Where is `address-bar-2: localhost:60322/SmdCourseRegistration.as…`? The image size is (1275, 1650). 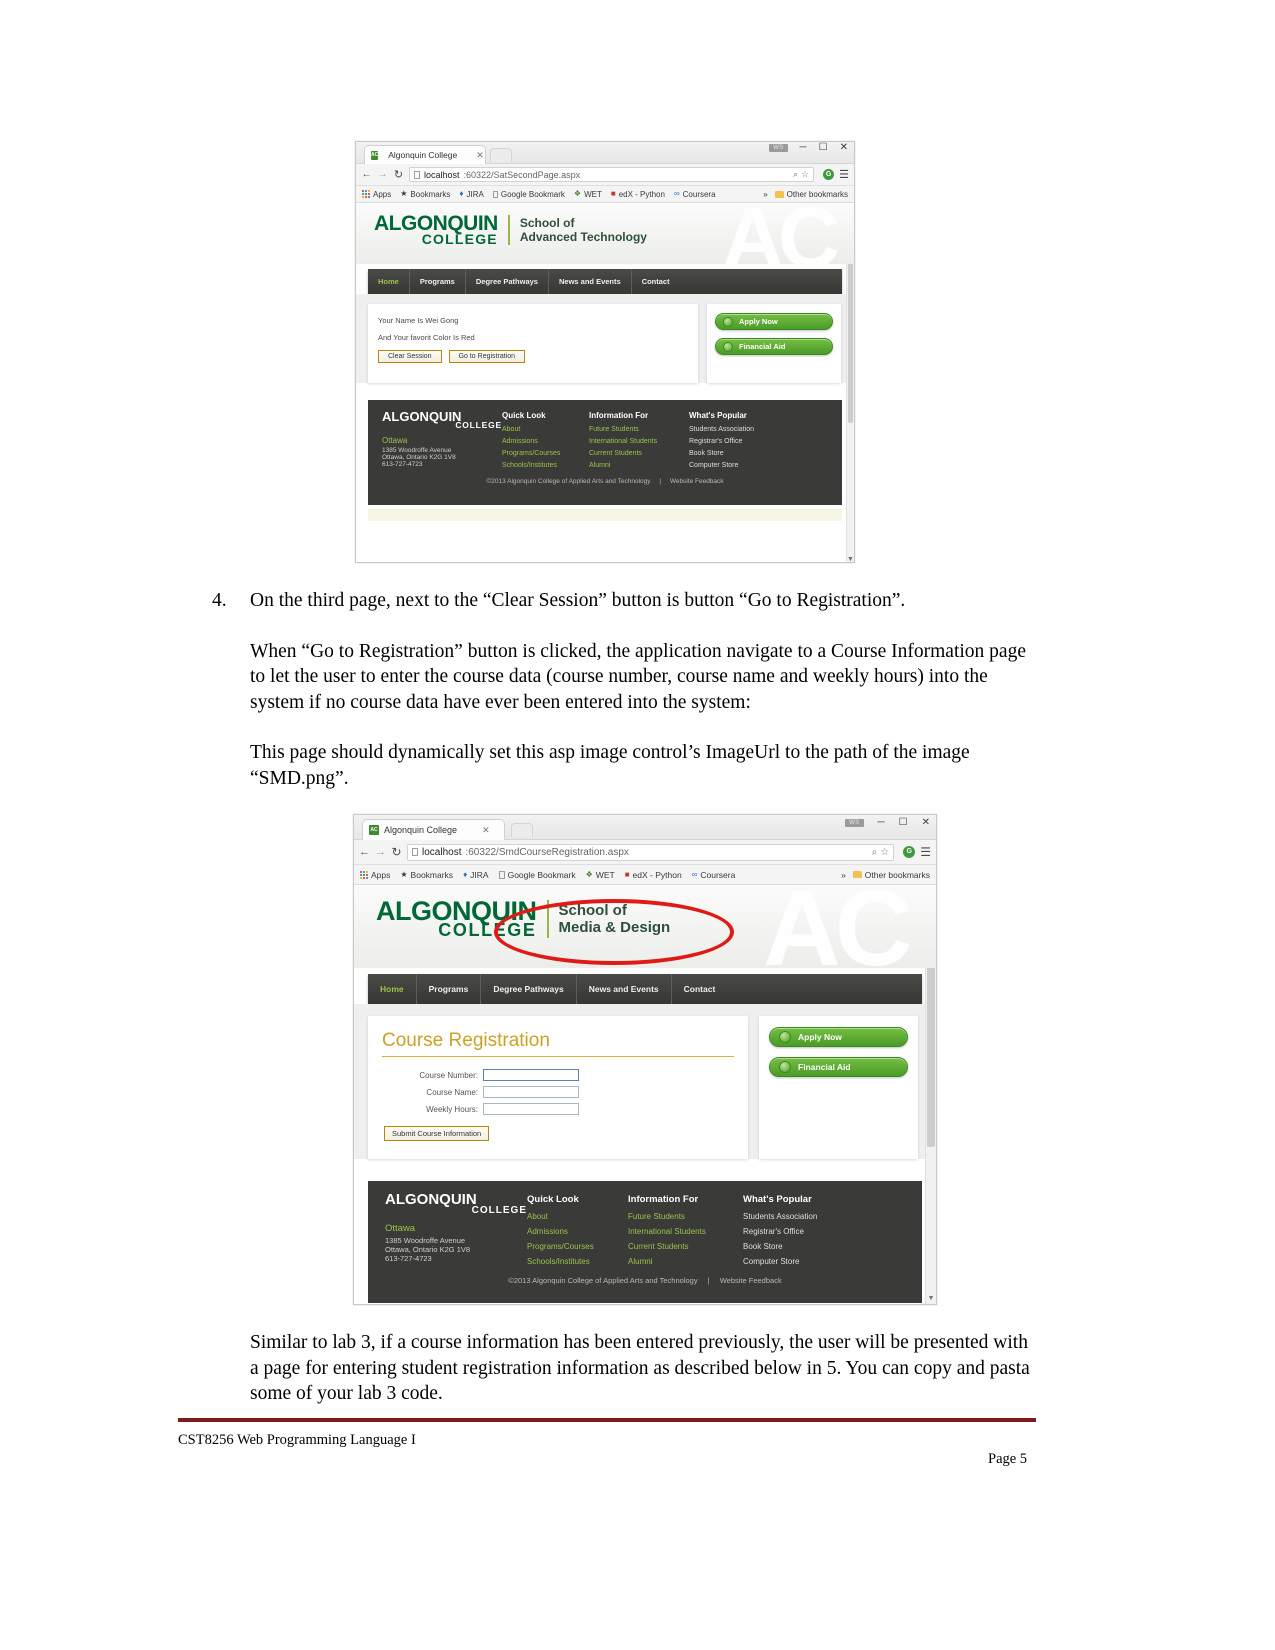
address-bar-2: localhost:60322/SmdCourseRegistration.as… is located at coordinates (651, 852).